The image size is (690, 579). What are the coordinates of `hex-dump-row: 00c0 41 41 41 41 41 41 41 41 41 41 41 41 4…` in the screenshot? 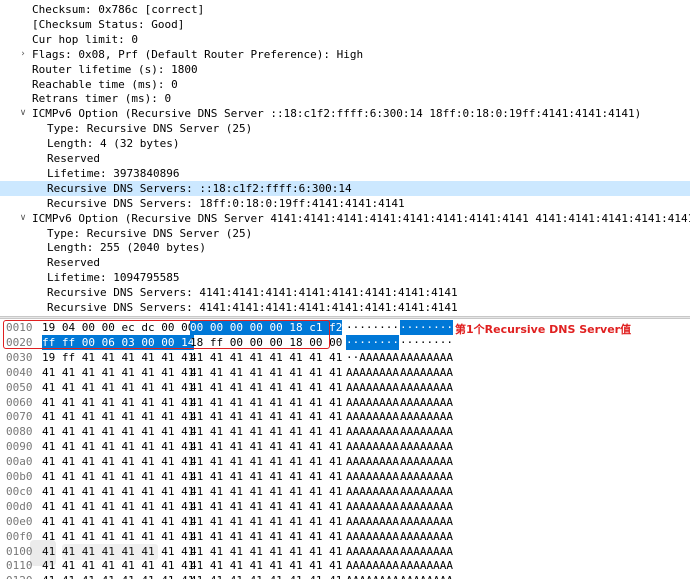 It's located at (345, 491).